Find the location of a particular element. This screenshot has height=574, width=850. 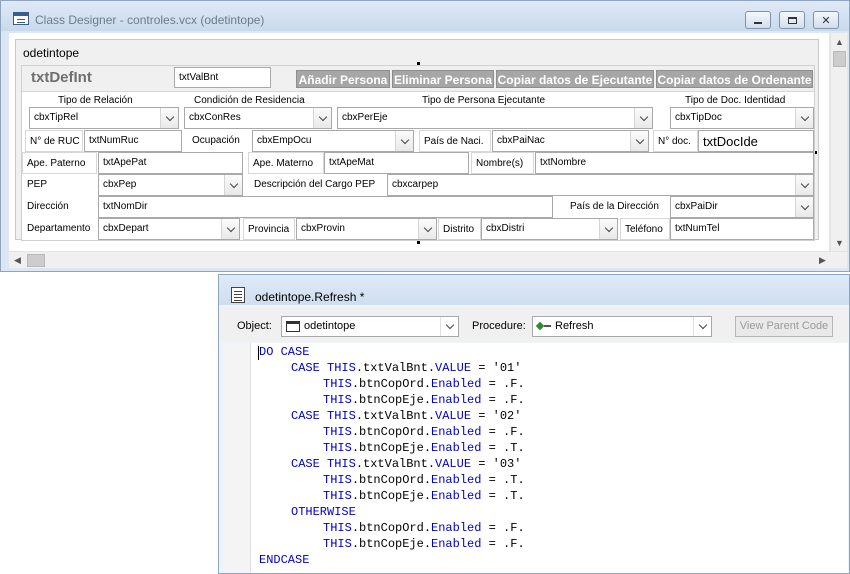

vertical-scrollbar: ▲ ▼ is located at coordinates (838, 142).